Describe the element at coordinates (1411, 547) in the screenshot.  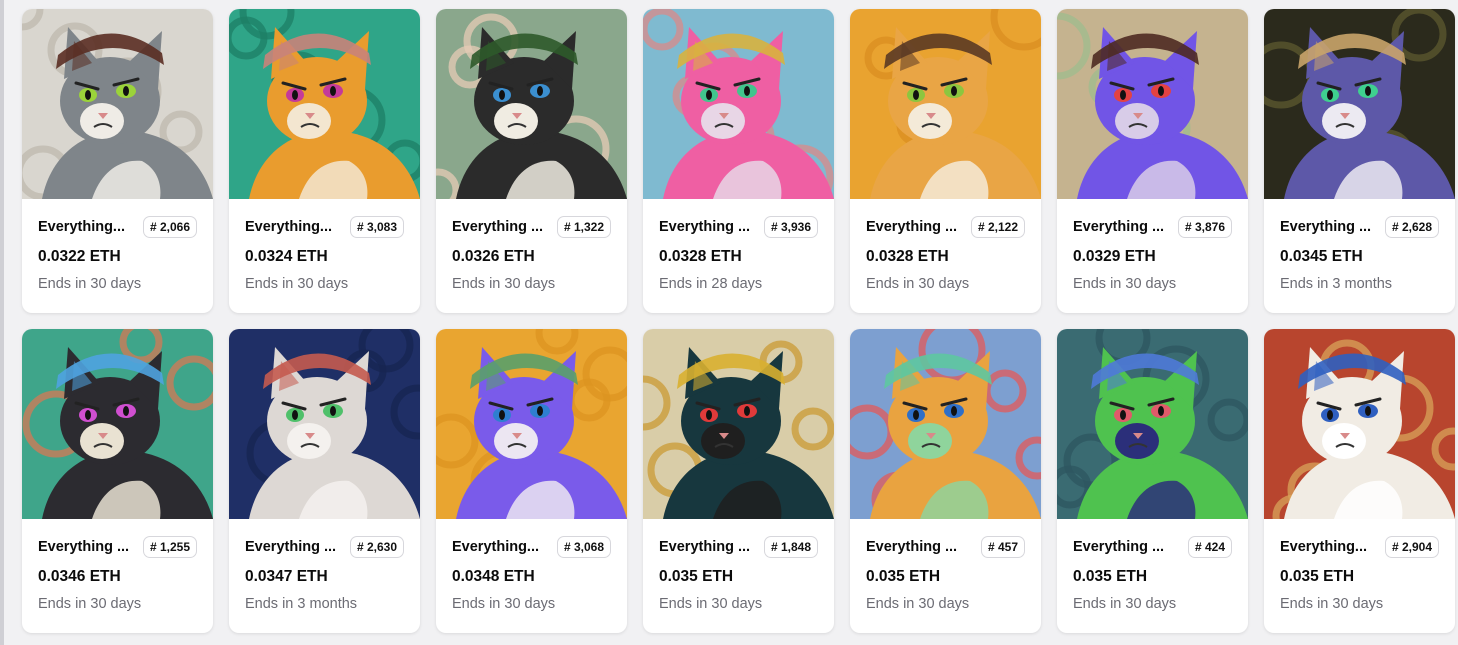
I see `token-id-badge: # 2,904` at that location.